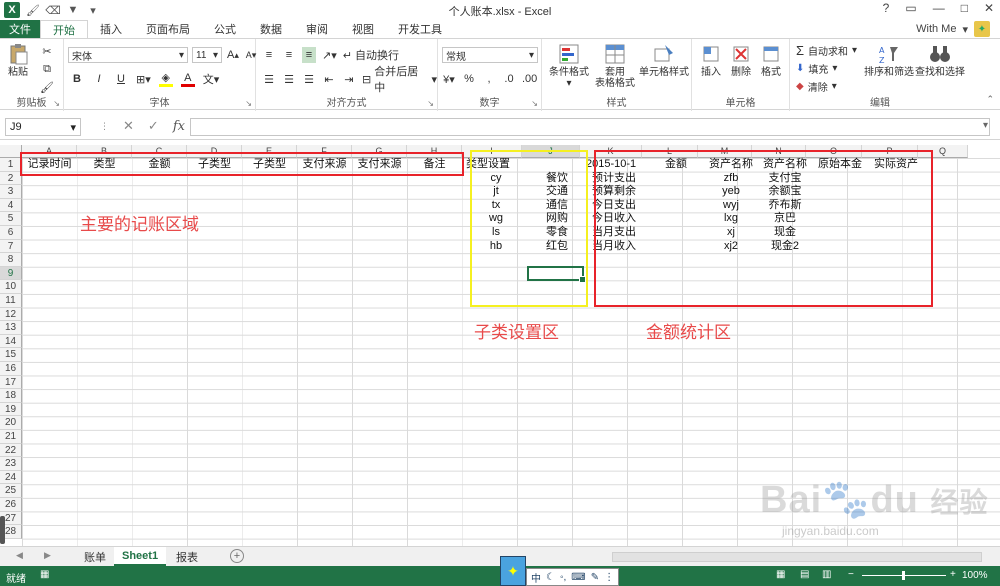 This screenshot has width=1000, height=586. What do you see at coordinates (211, 79) in the screenshot?
I see `phonetic-icon: 文▾` at bounding box center [211, 79].